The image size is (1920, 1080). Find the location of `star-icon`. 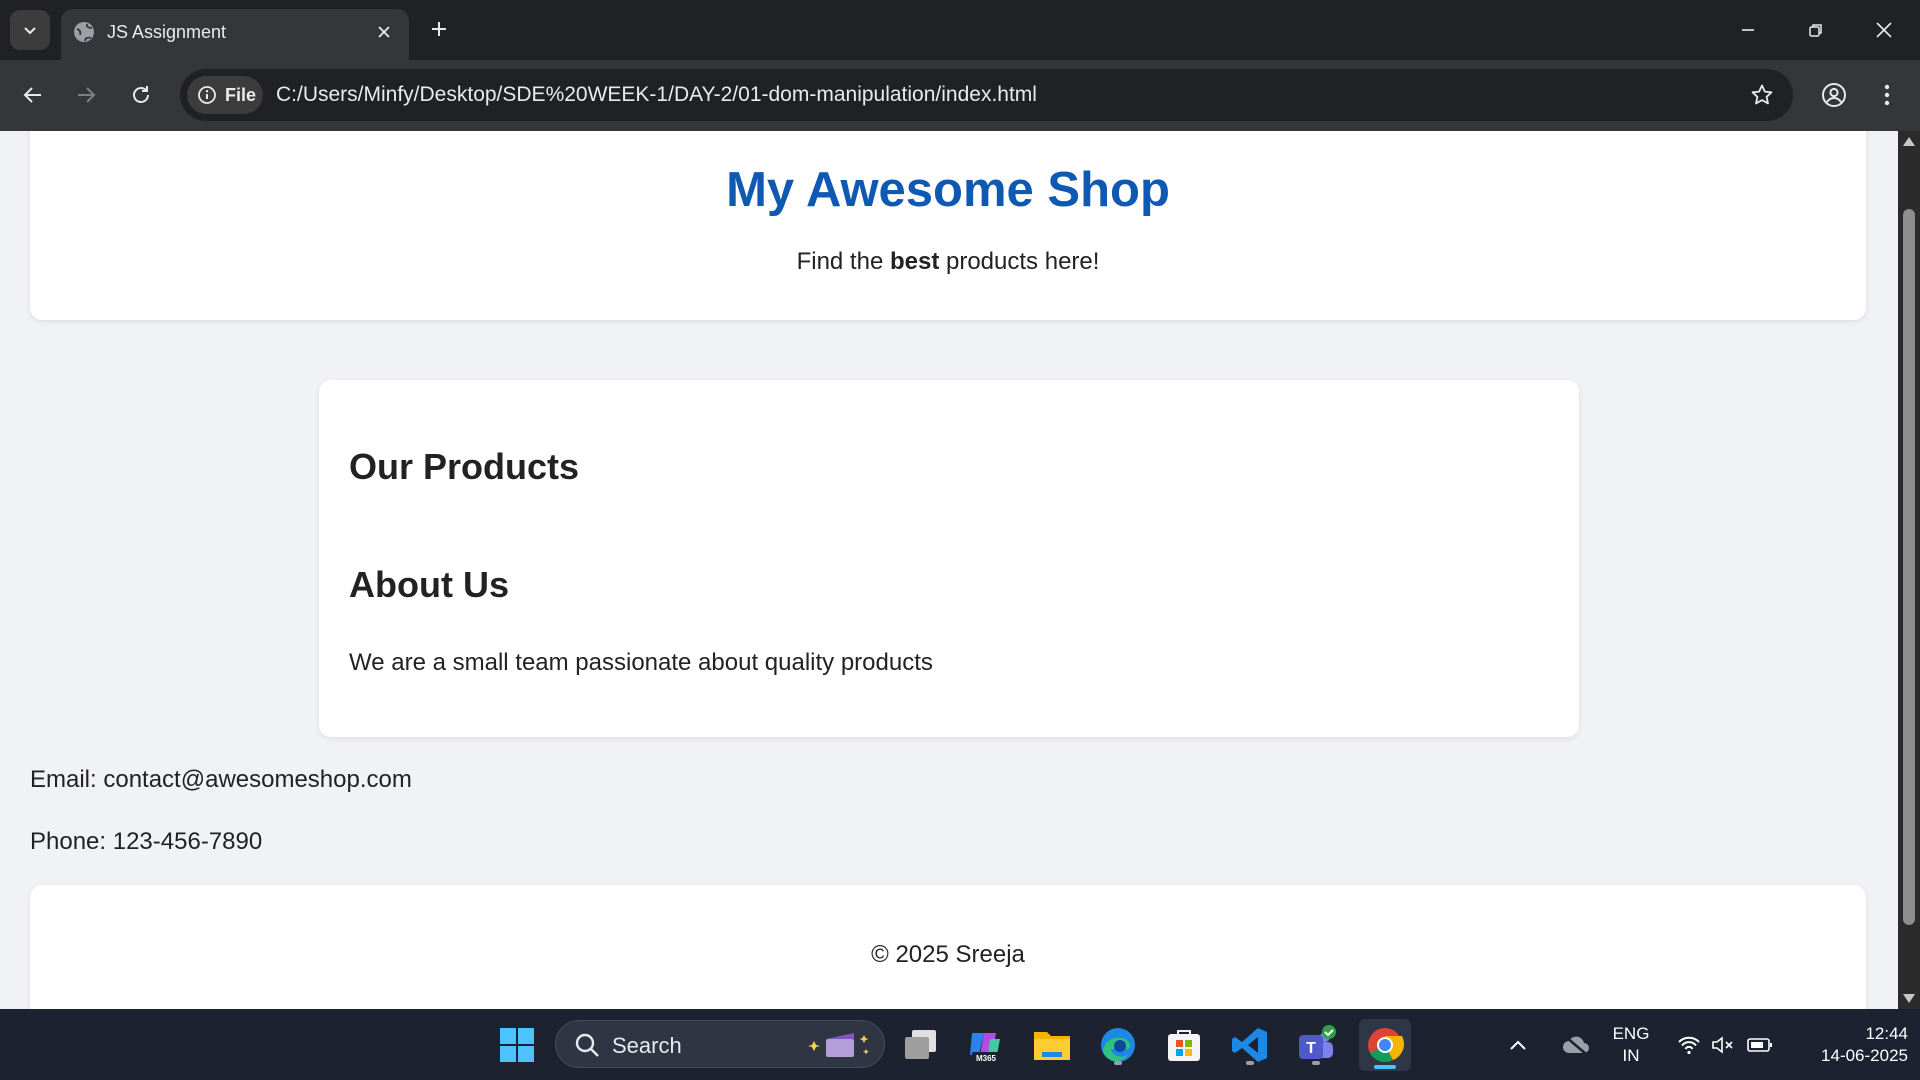

star-icon is located at coordinates (1762, 94).